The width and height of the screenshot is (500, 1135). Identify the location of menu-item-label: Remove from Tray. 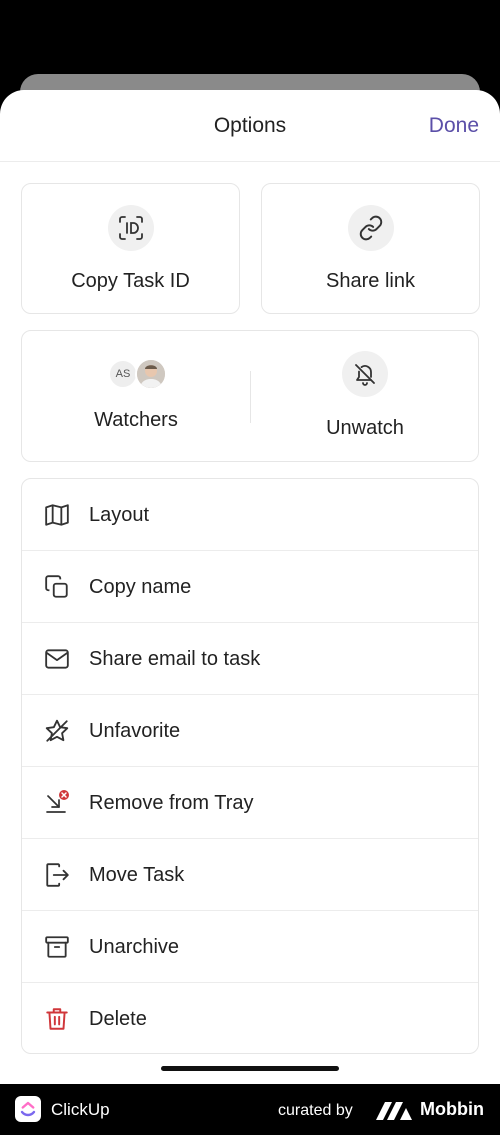
(171, 803).